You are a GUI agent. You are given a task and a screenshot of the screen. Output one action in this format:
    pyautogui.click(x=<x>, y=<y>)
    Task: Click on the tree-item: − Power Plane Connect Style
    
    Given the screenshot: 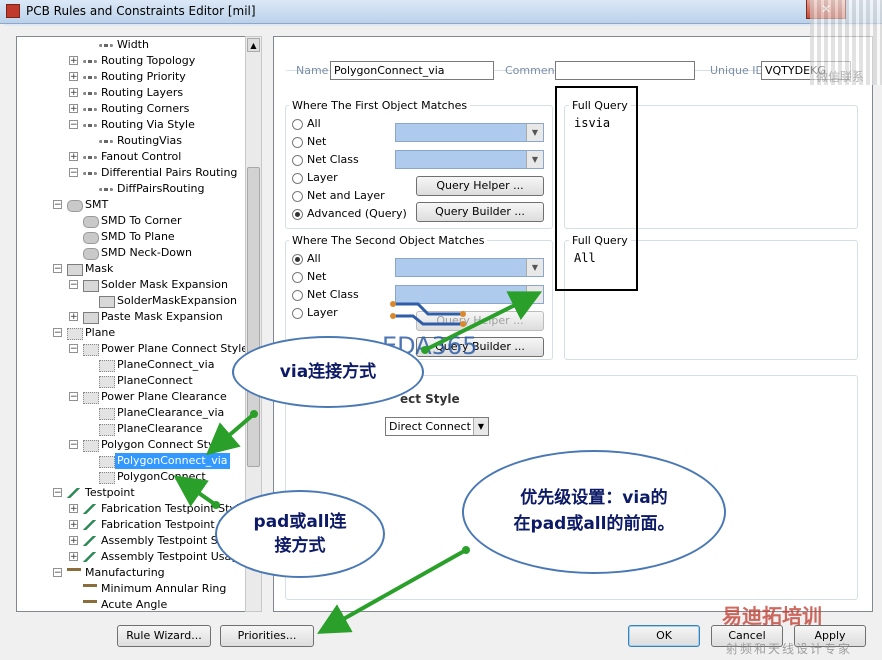 What is the action you would take?
    pyautogui.click(x=132, y=349)
    